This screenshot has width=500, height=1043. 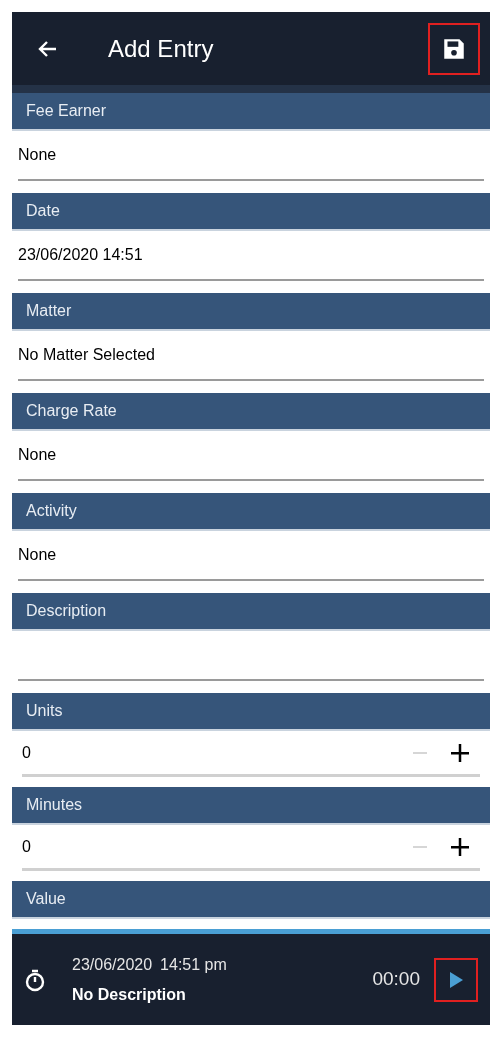 I want to click on section-header: Minutes, so click(x=251, y=806).